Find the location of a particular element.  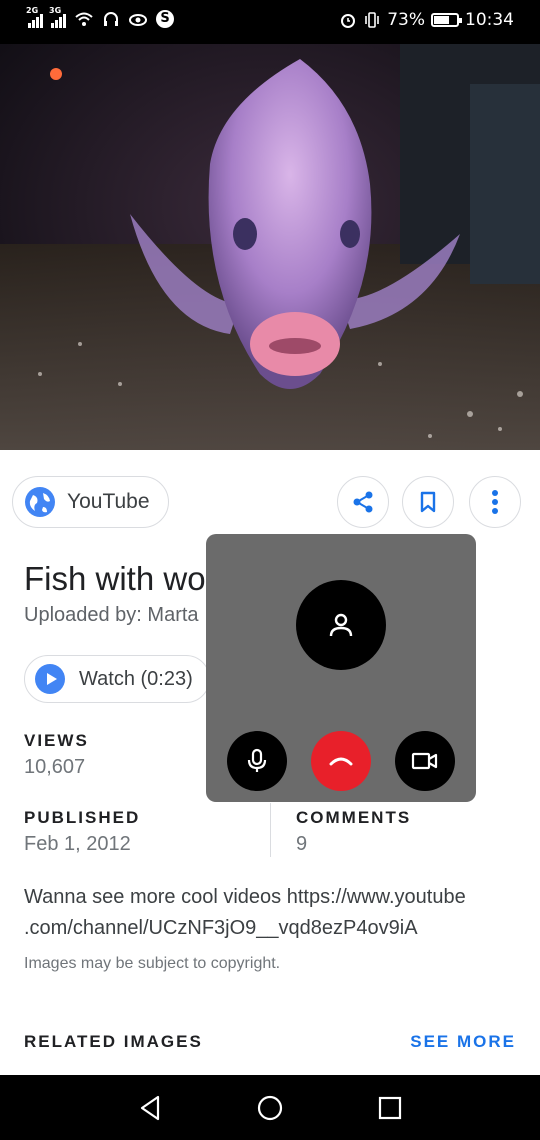

views-label: VIEWS is located at coordinates (56, 740).